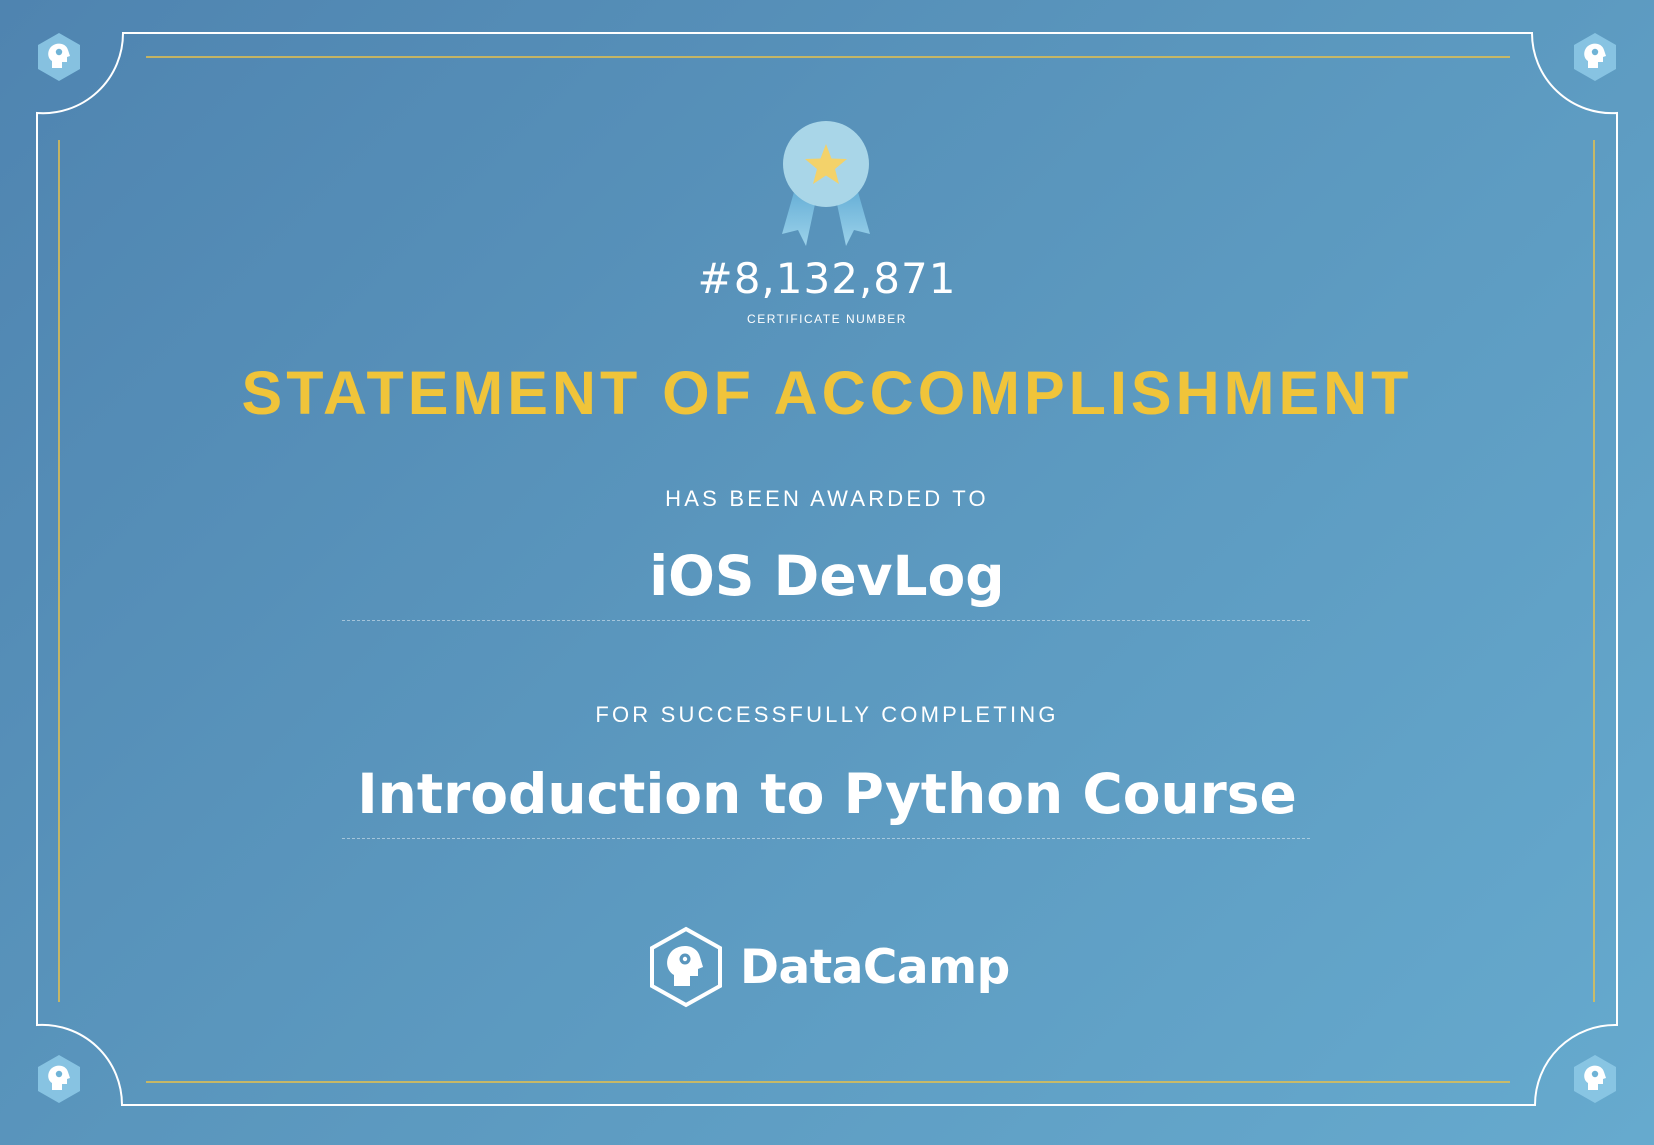 This screenshot has width=1654, height=1145. What do you see at coordinates (827, 498) in the screenshot?
I see `awarded-to-label: HAS BEEN AWARDED TO` at bounding box center [827, 498].